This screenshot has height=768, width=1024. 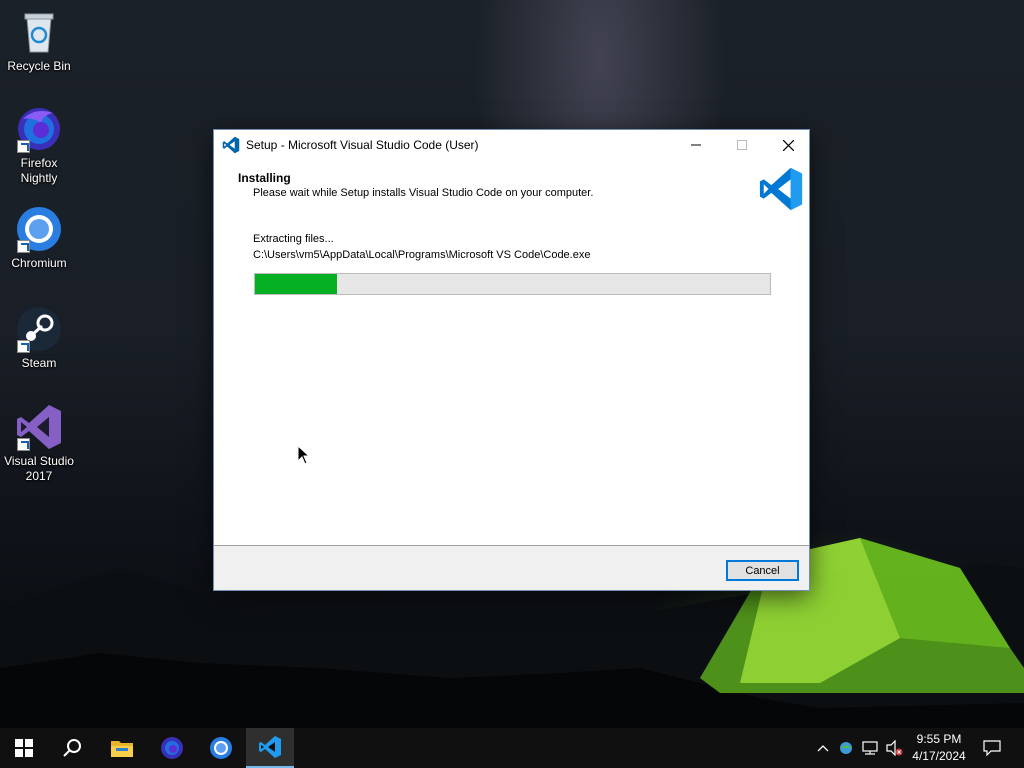 I want to click on taskbar-file-explorer, so click(x=122, y=748).